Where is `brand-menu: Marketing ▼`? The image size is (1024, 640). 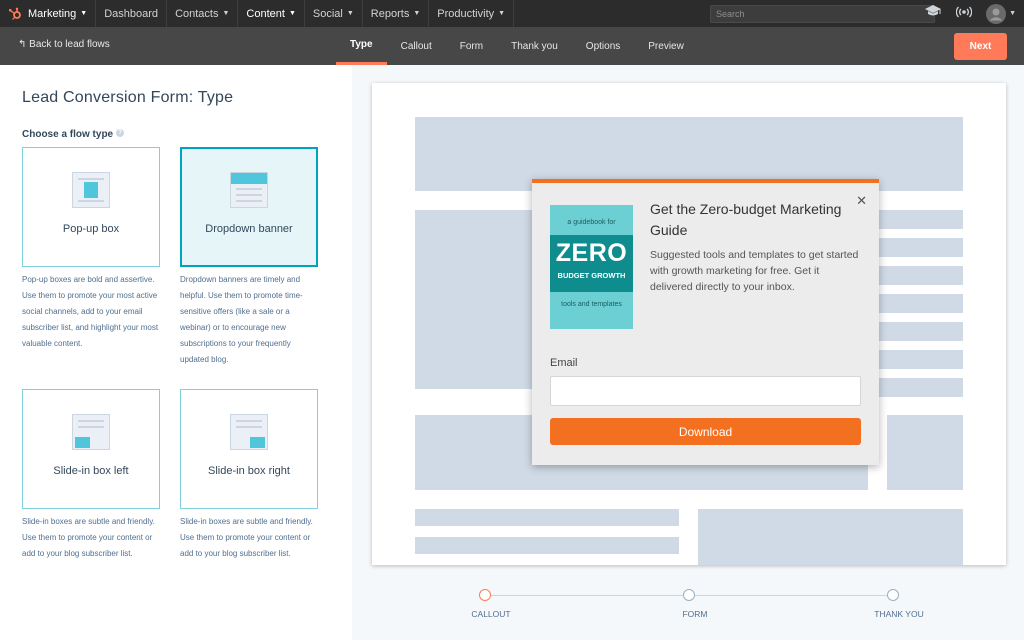 brand-menu: Marketing ▼ is located at coordinates (47, 13).